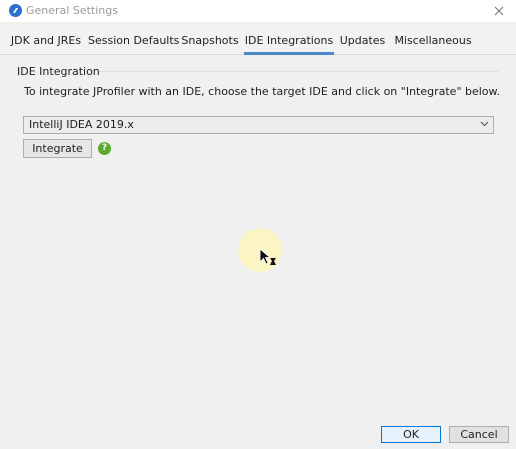 This screenshot has width=516, height=449. Describe the element at coordinates (81, 124) in the screenshot. I see `ide-select-value: IntelliJ IDEA 2019.x` at that location.